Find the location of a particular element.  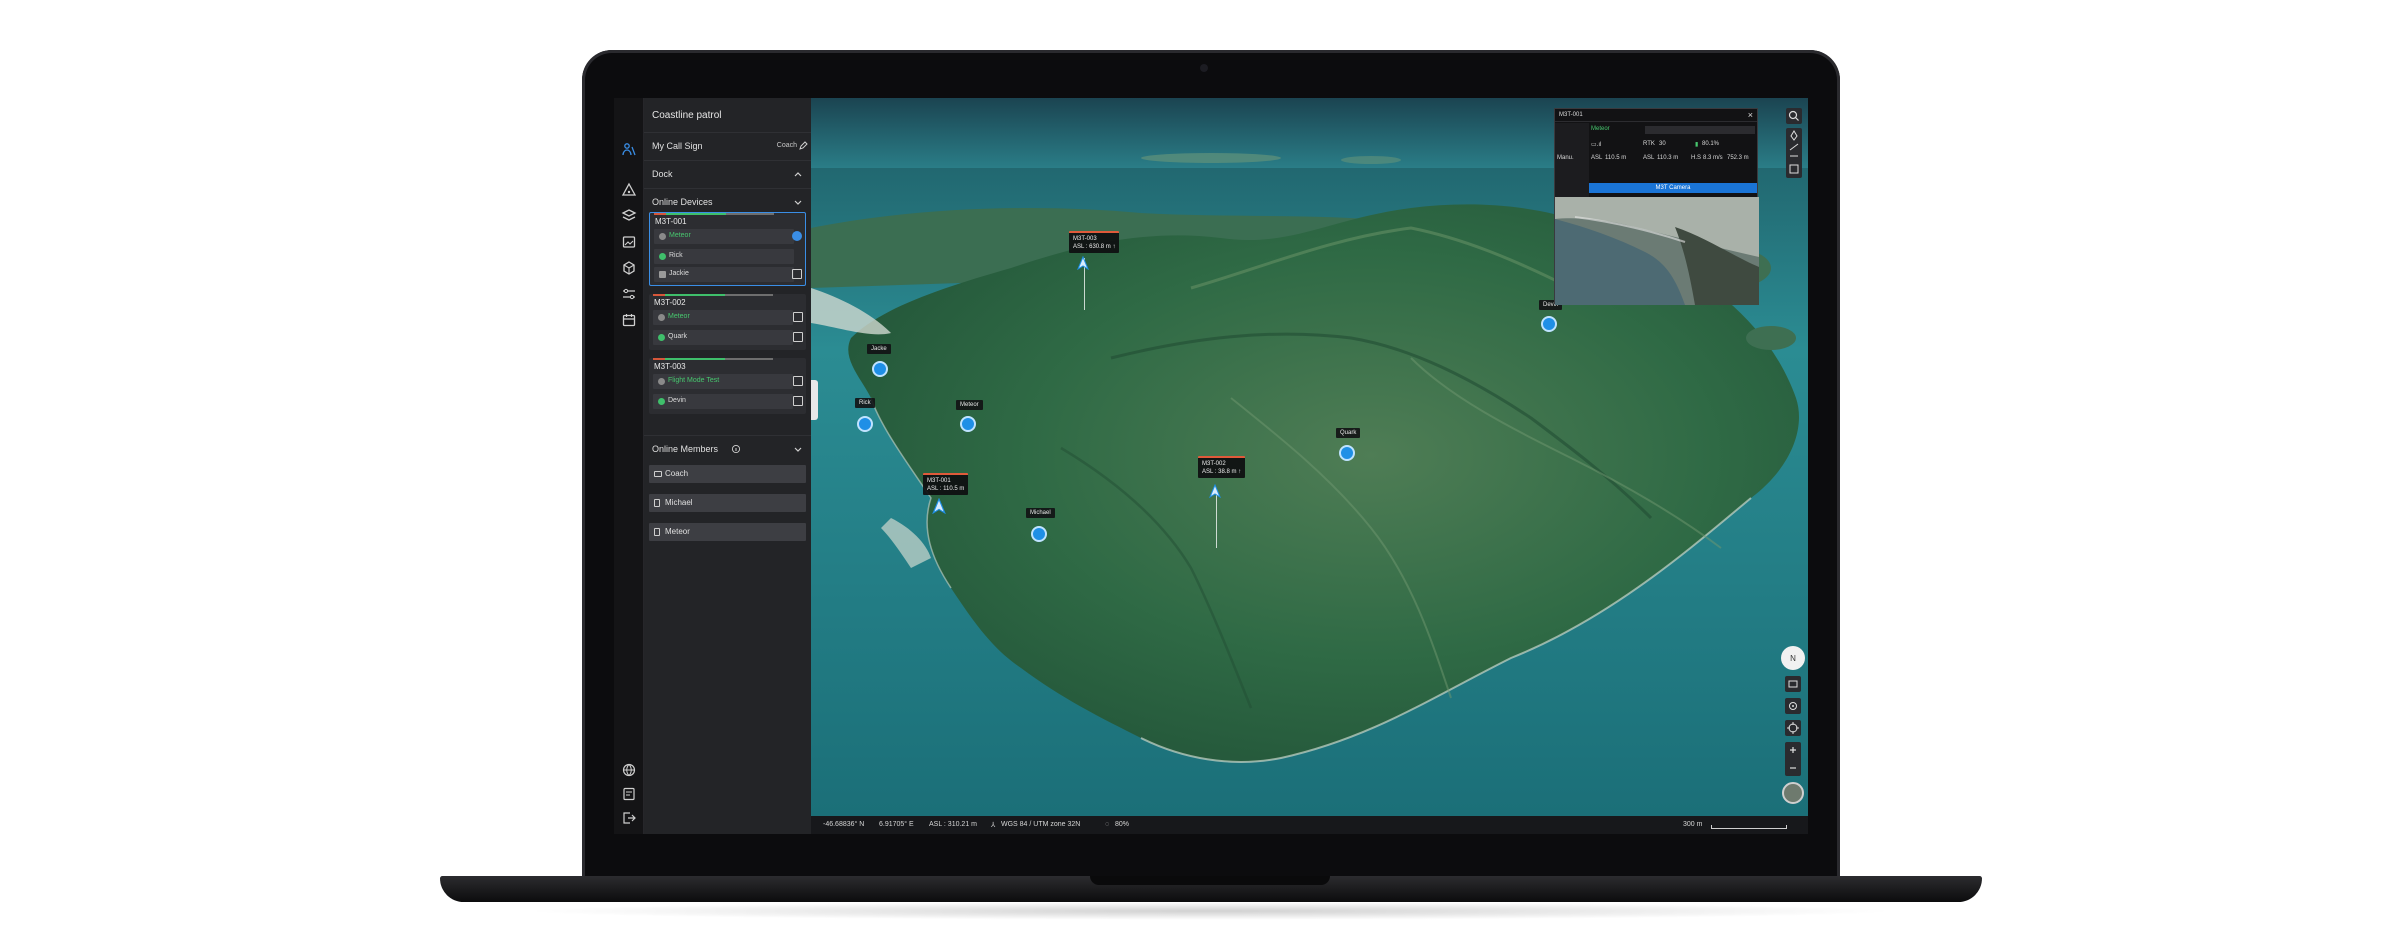

battery-icon: ▮ is located at coordinates (1697, 145).